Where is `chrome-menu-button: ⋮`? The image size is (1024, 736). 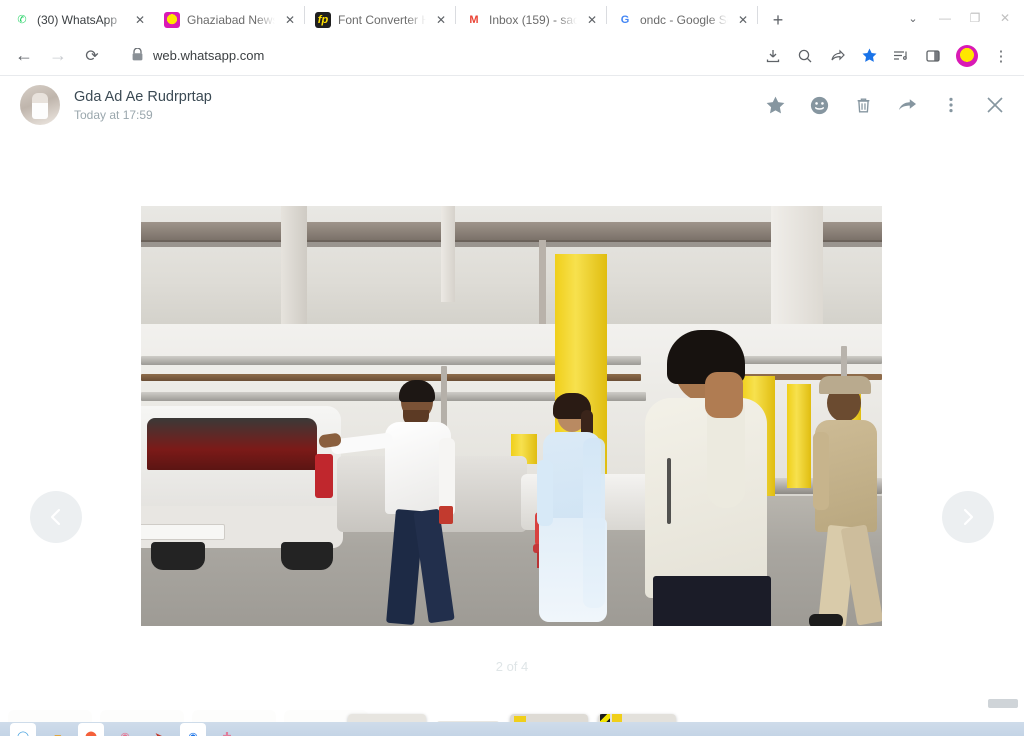 chrome-menu-button: ⋮ is located at coordinates (1001, 56).